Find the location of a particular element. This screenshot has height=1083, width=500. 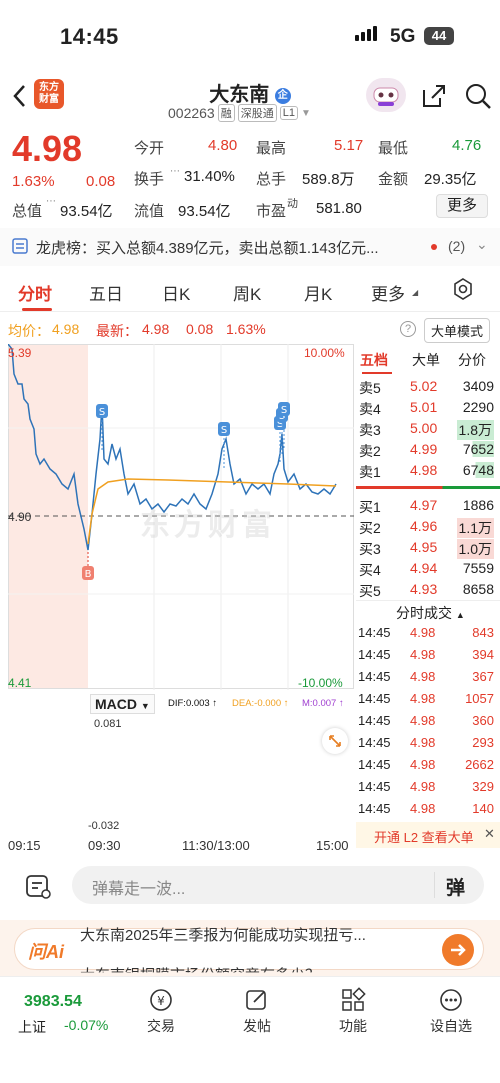

nav-functions: 功能 is located at coordinates (353, 1011).